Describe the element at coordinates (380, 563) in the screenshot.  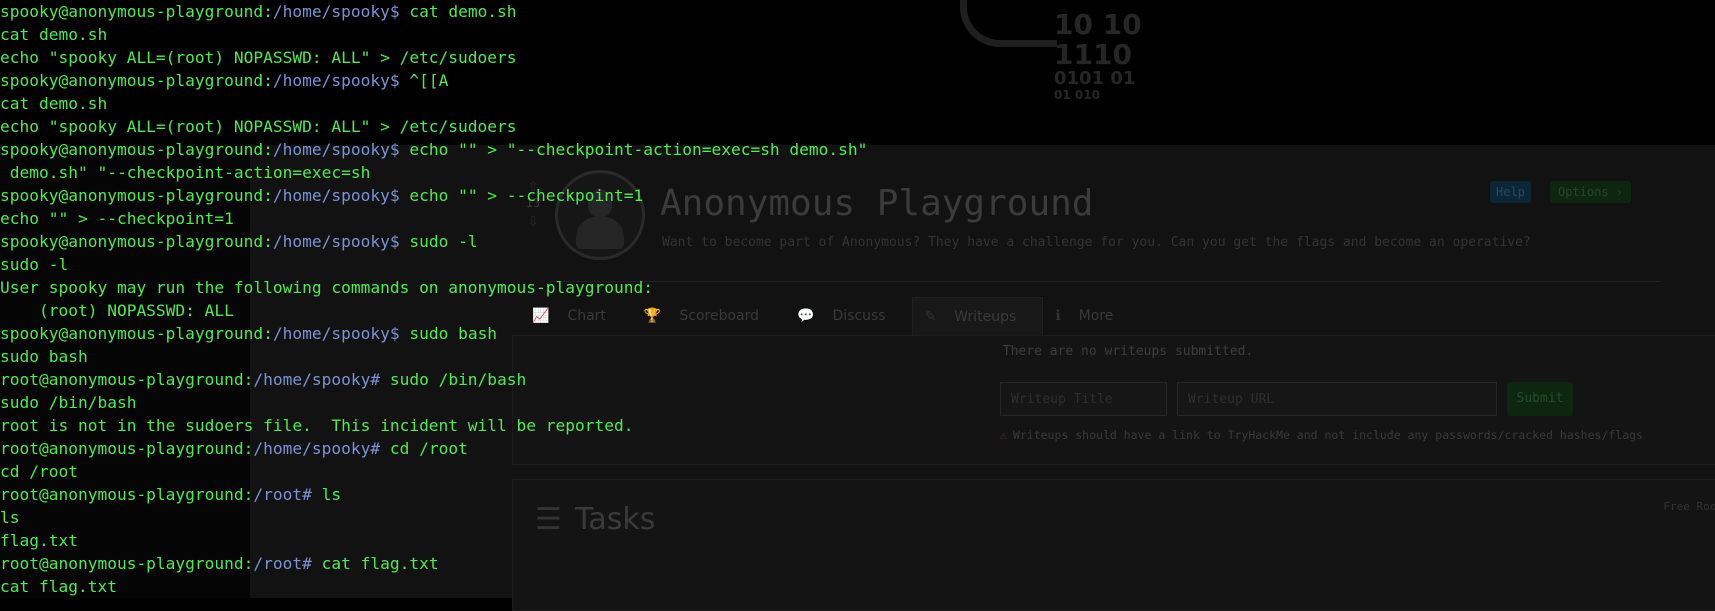
I see `command-text: cat flag.txt` at that location.